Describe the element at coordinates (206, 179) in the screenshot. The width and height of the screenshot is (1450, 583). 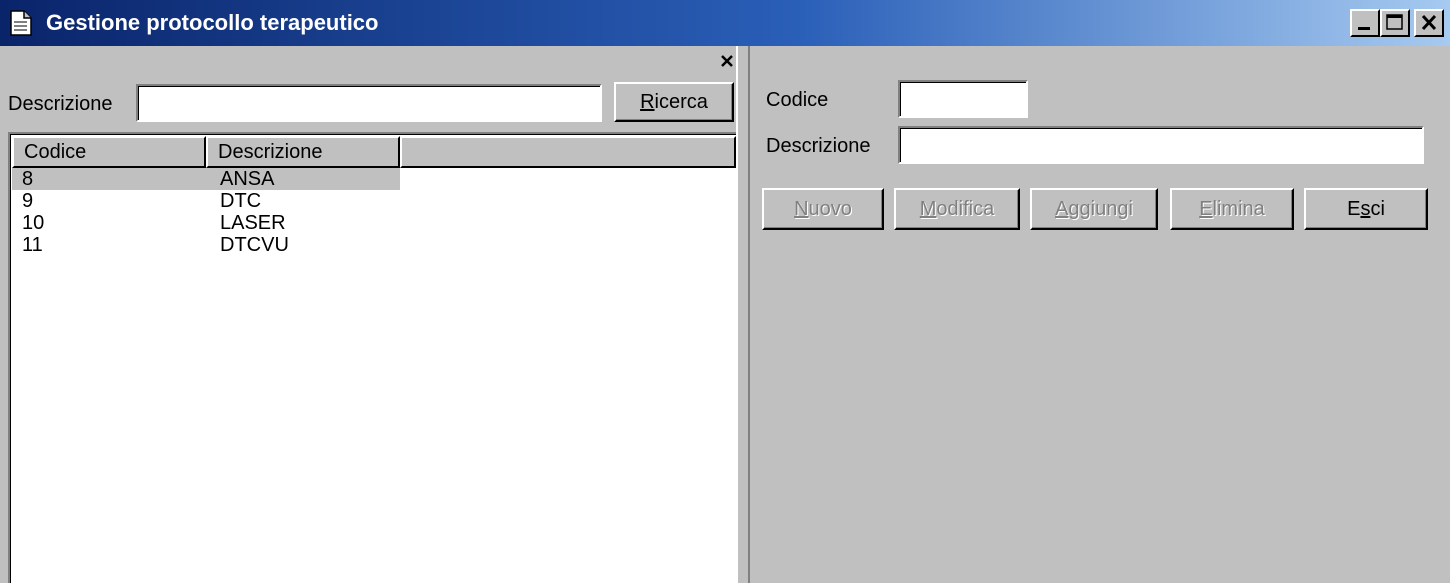
I see `row-highlight` at that location.